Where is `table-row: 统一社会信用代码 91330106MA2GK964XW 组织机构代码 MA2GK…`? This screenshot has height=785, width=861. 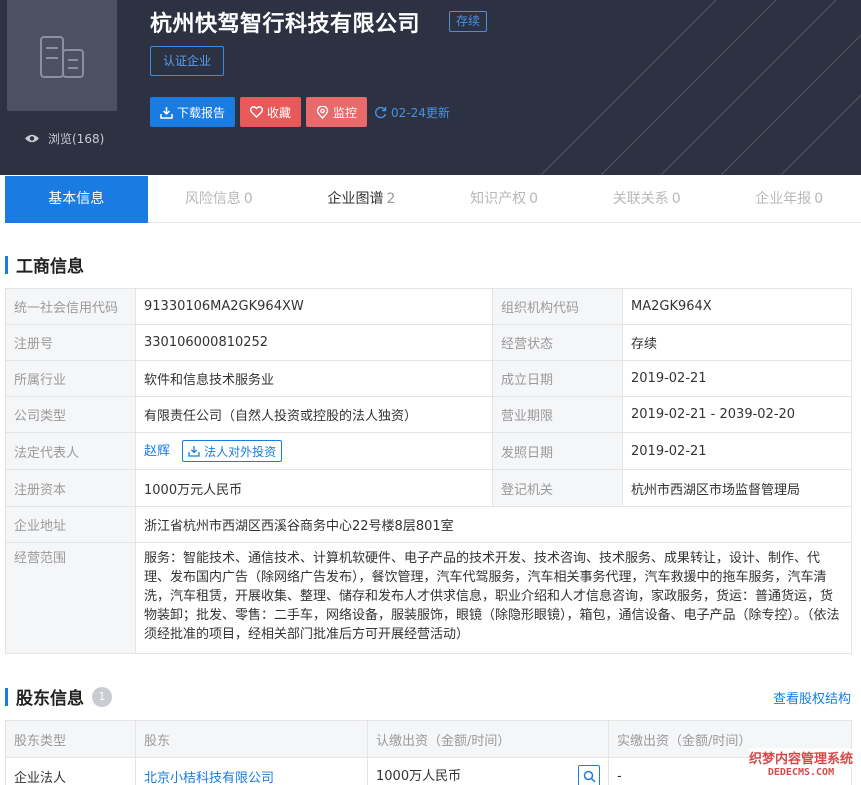
table-row: 统一社会信用代码 91330106MA2GK964XW 组织机构代码 MA2GK… is located at coordinates (428, 306).